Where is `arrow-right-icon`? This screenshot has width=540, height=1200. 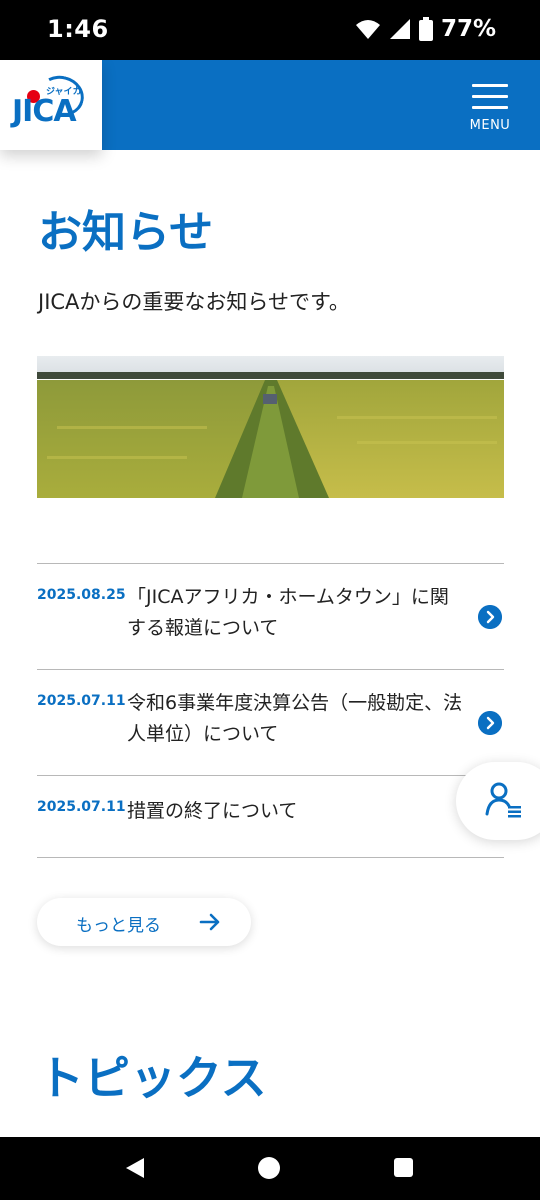
arrow-right-icon is located at coordinates (209, 922).